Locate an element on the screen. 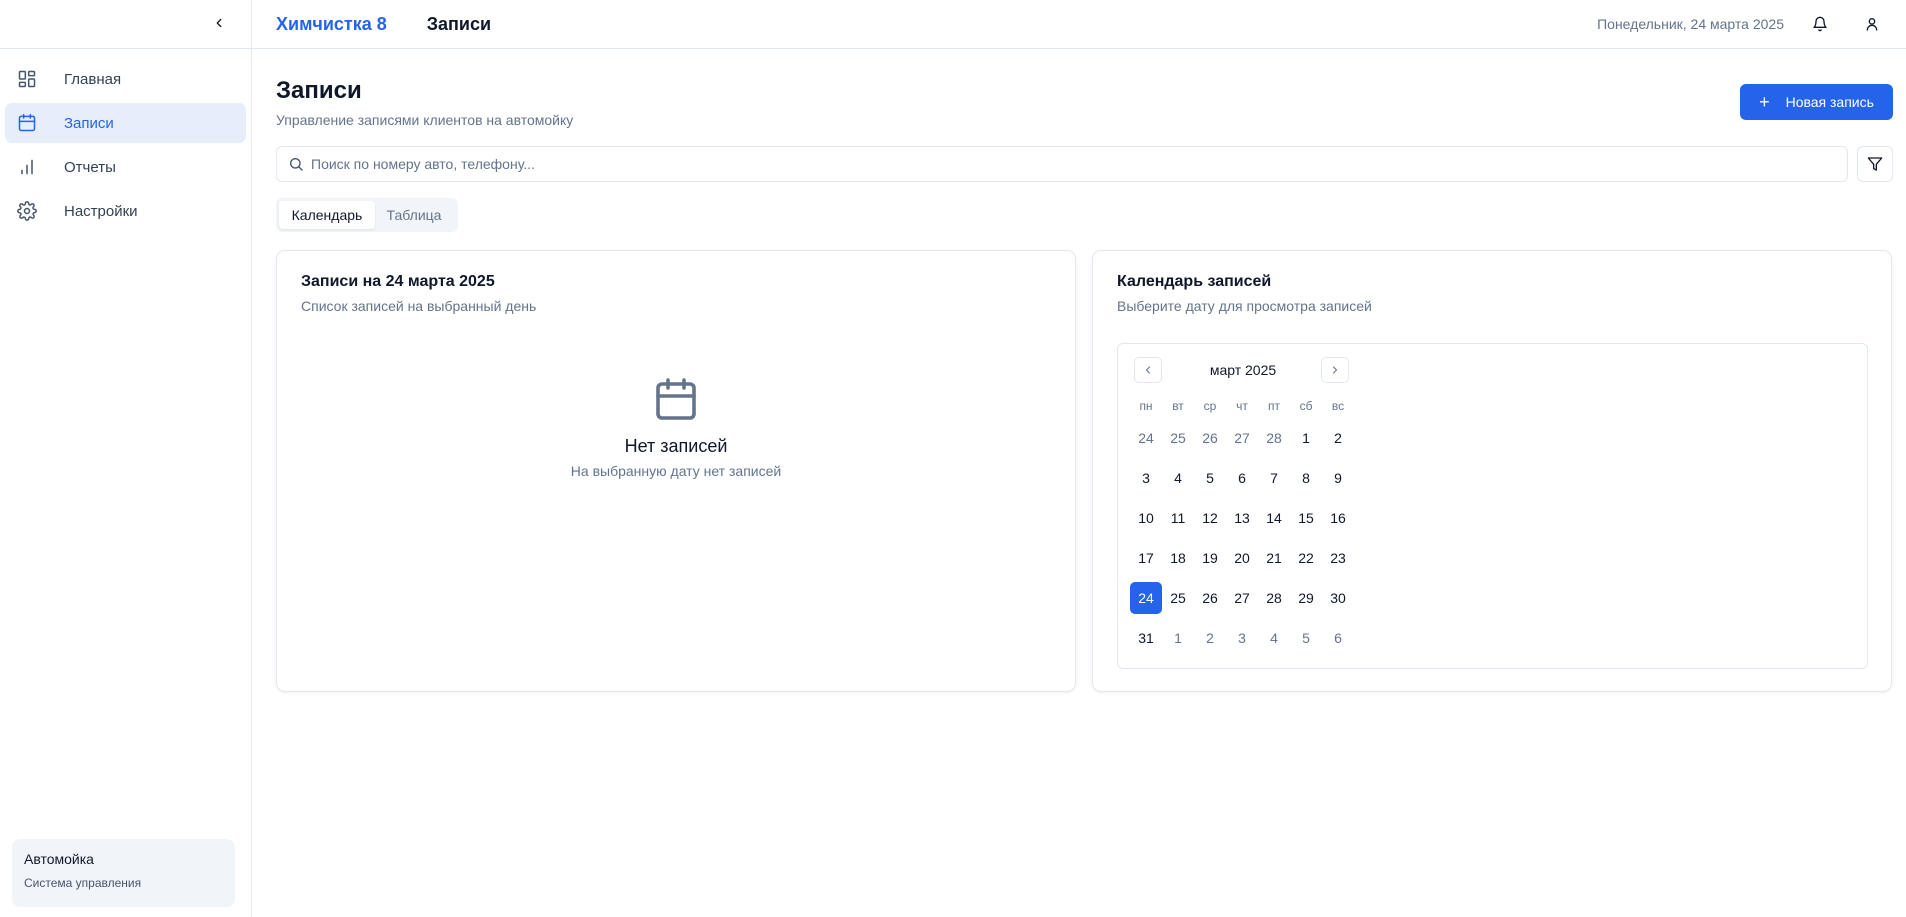 Image resolution: width=1906 pixels, height=917 pixels. weekday-header: пн вт ср чт пт сб вс is located at coordinates (1242, 406).